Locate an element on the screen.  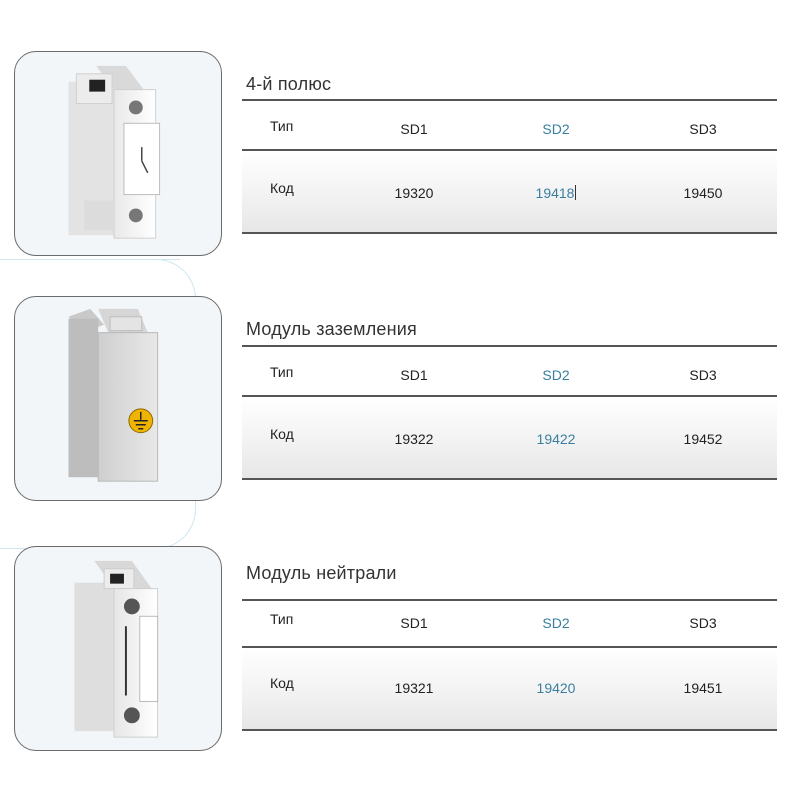
switch-module-pole-icon is located at coordinates (114, 152).